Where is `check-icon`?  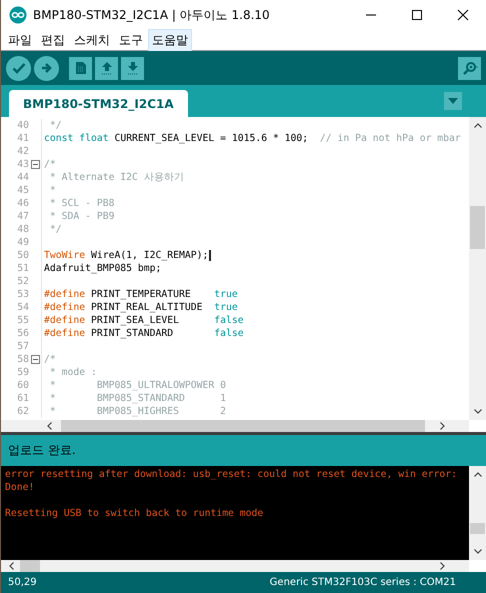
check-icon is located at coordinates (19, 68).